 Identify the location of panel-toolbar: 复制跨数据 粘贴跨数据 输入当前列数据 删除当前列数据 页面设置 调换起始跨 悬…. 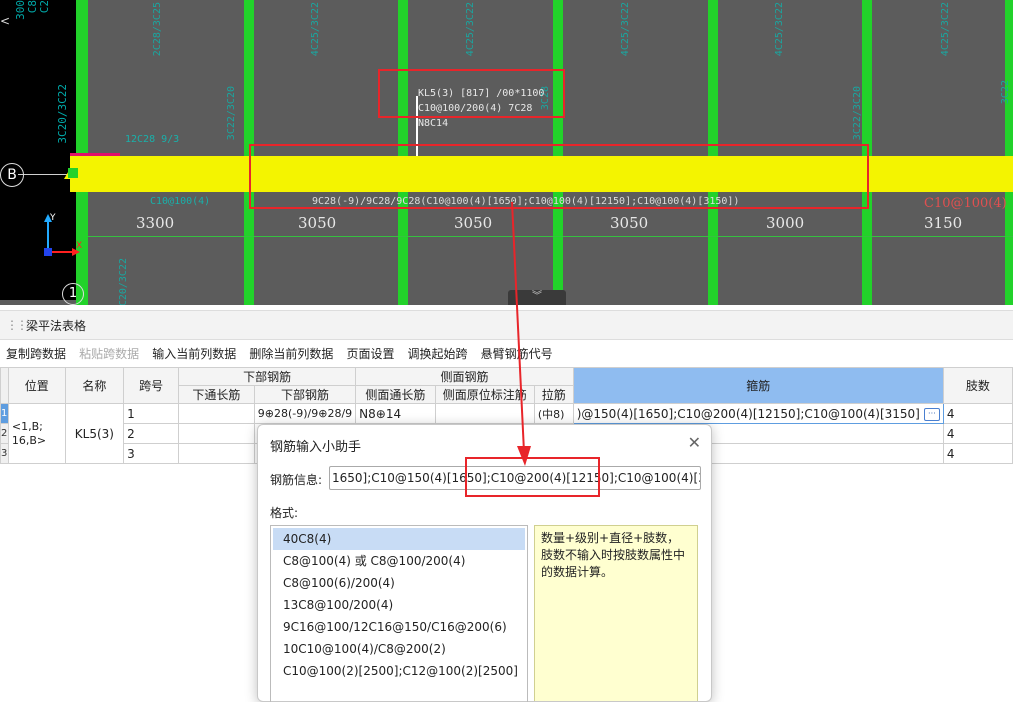
(277, 354).